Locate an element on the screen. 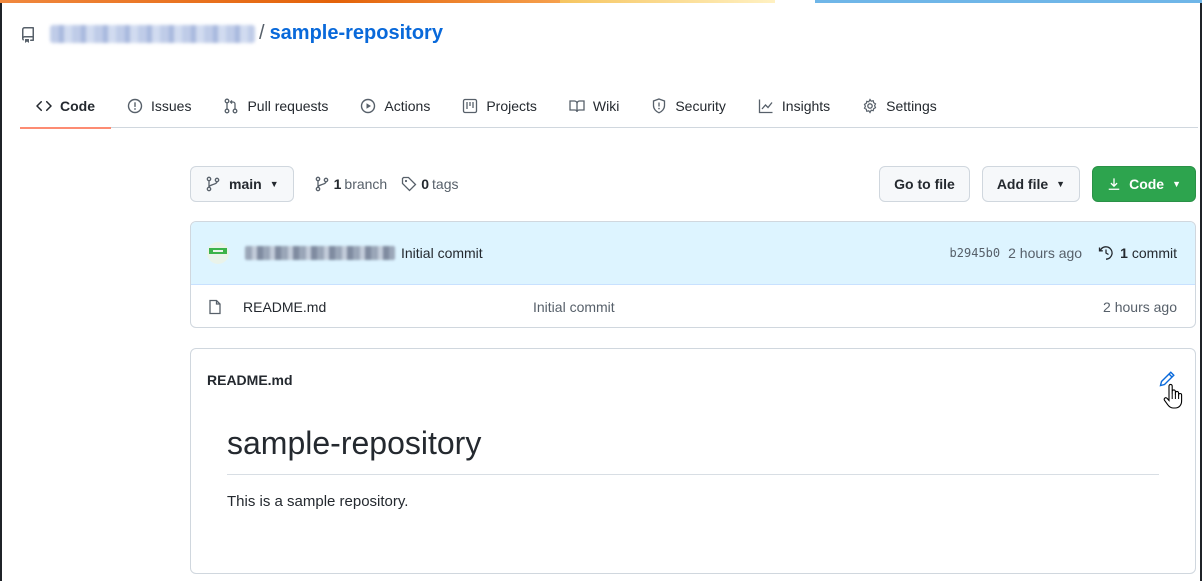 This screenshot has width=1202, height=581. repo-name-link: sample-repository is located at coordinates (356, 33).